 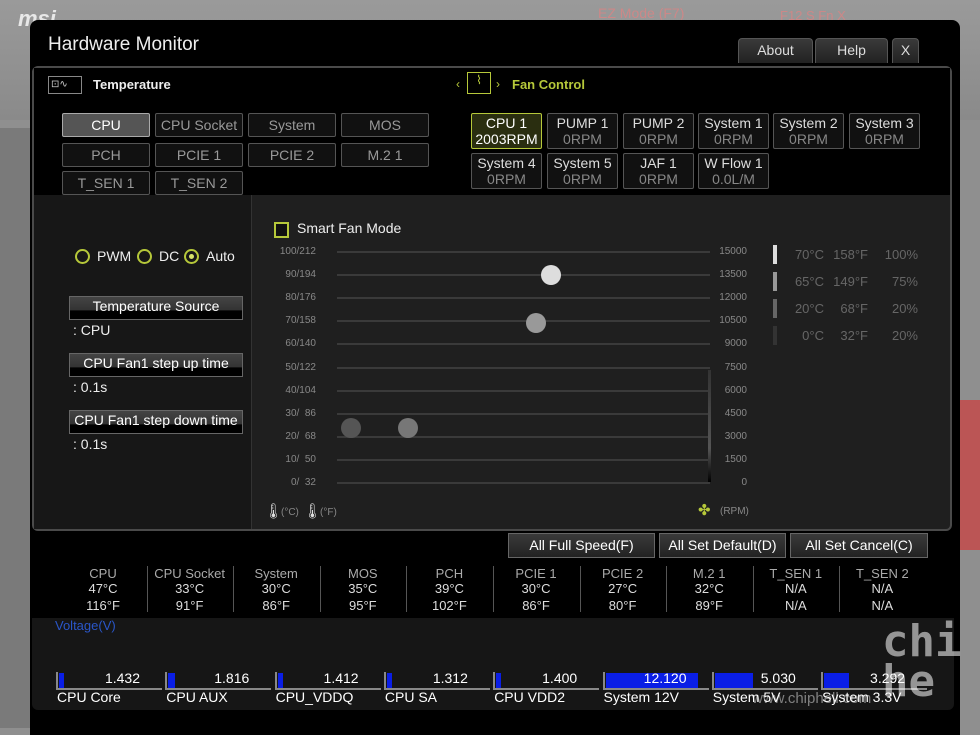 What do you see at coordinates (189, 573) in the screenshot?
I see `reading-label: CPU Socket` at bounding box center [189, 573].